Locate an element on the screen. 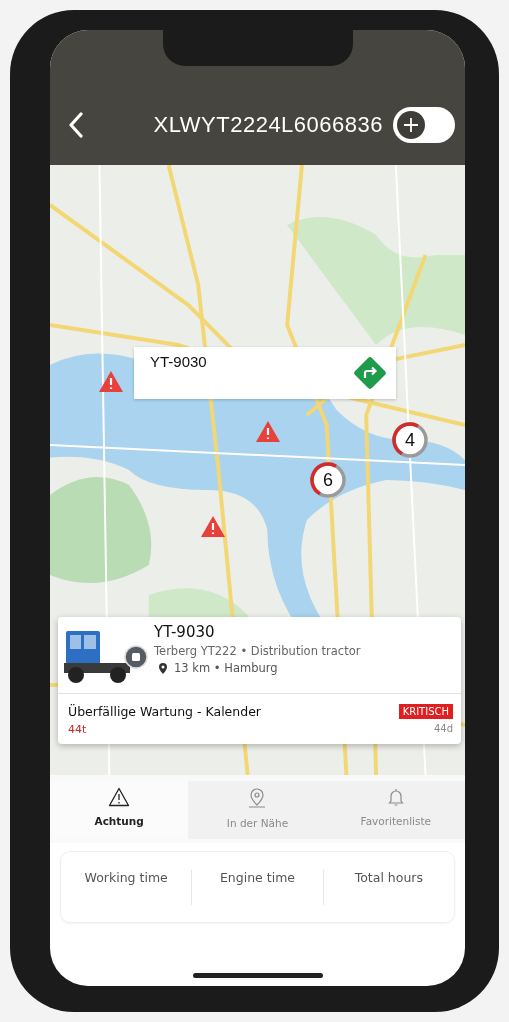  alert-value: 44t is located at coordinates (78, 729).